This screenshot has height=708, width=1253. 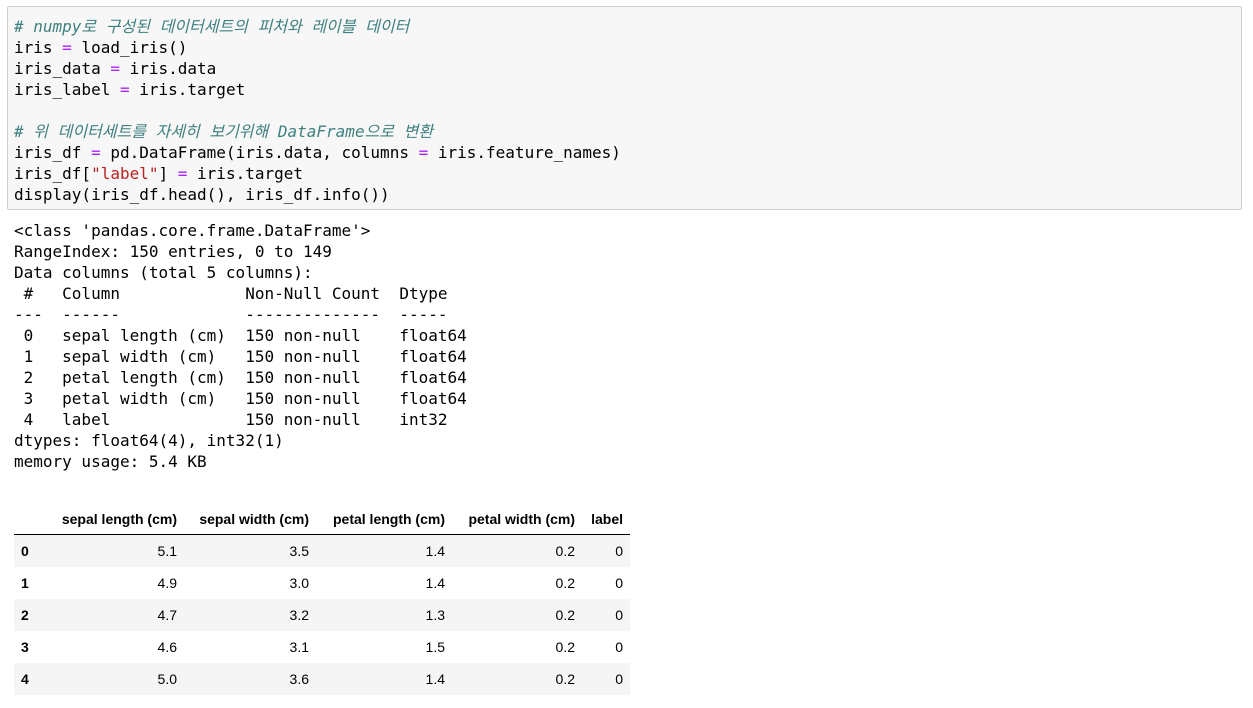 I want to click on table-cell: 5.1, so click(x=167, y=551).